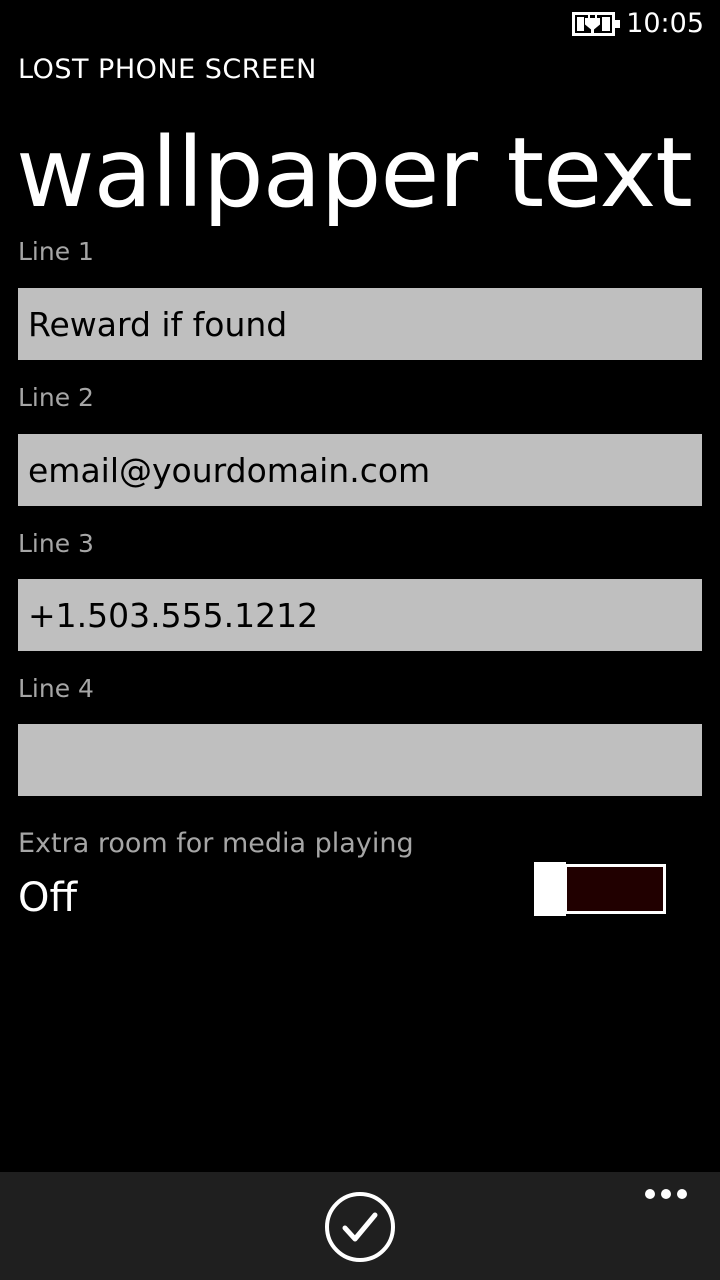 The width and height of the screenshot is (720, 1280). Describe the element at coordinates (173, 615) in the screenshot. I see `line-3-value: +1.503.555.1212` at that location.